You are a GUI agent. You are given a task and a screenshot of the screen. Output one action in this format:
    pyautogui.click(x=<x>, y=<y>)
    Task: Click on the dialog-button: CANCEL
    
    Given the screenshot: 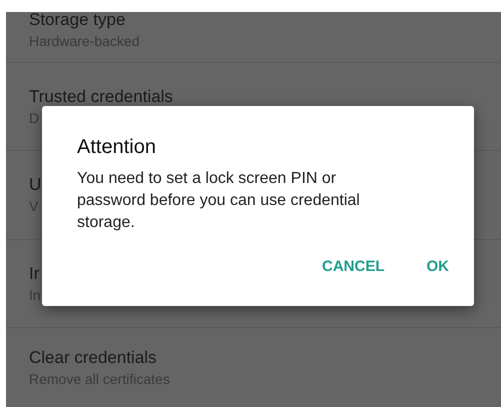 What is the action you would take?
    pyautogui.click(x=353, y=267)
    